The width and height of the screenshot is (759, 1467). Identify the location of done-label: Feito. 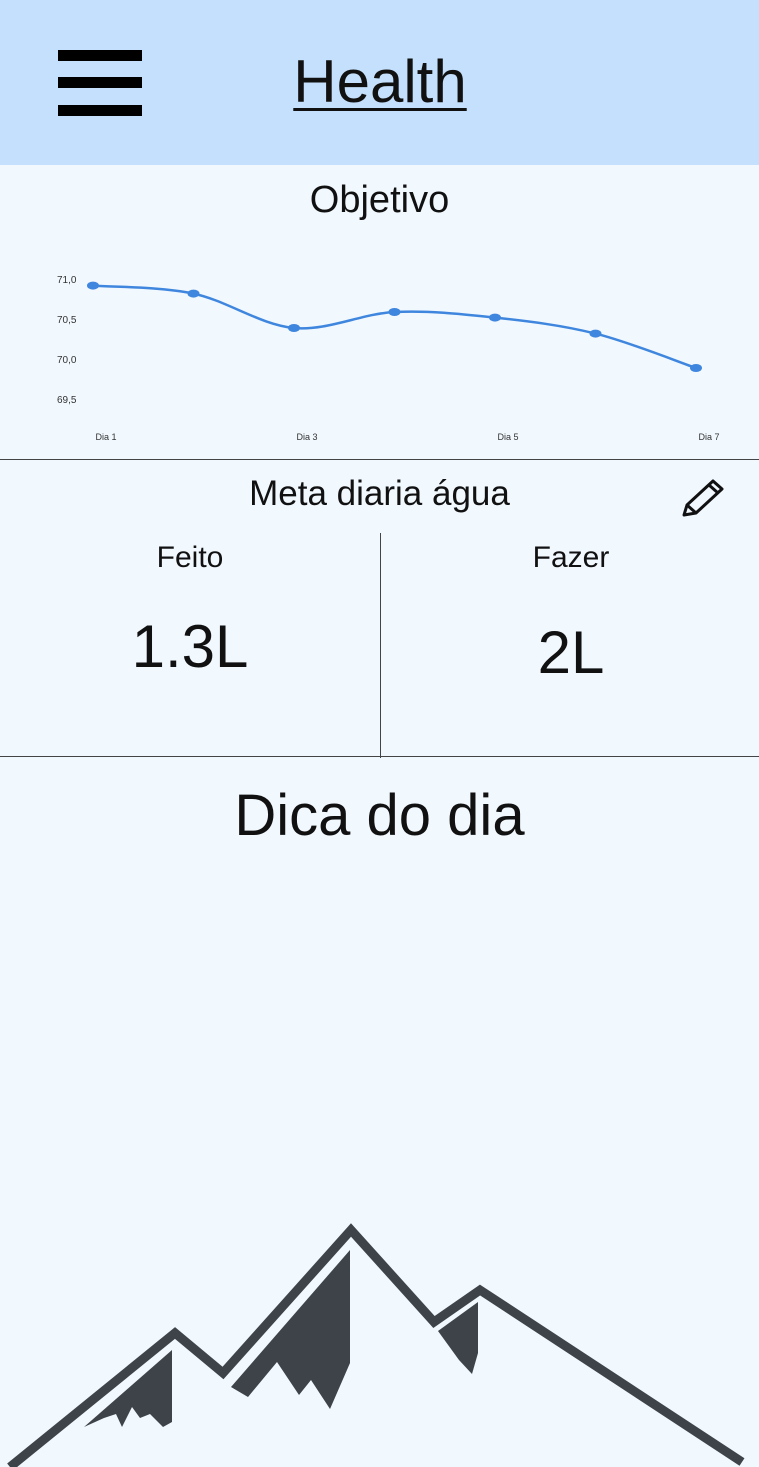
(190, 557).